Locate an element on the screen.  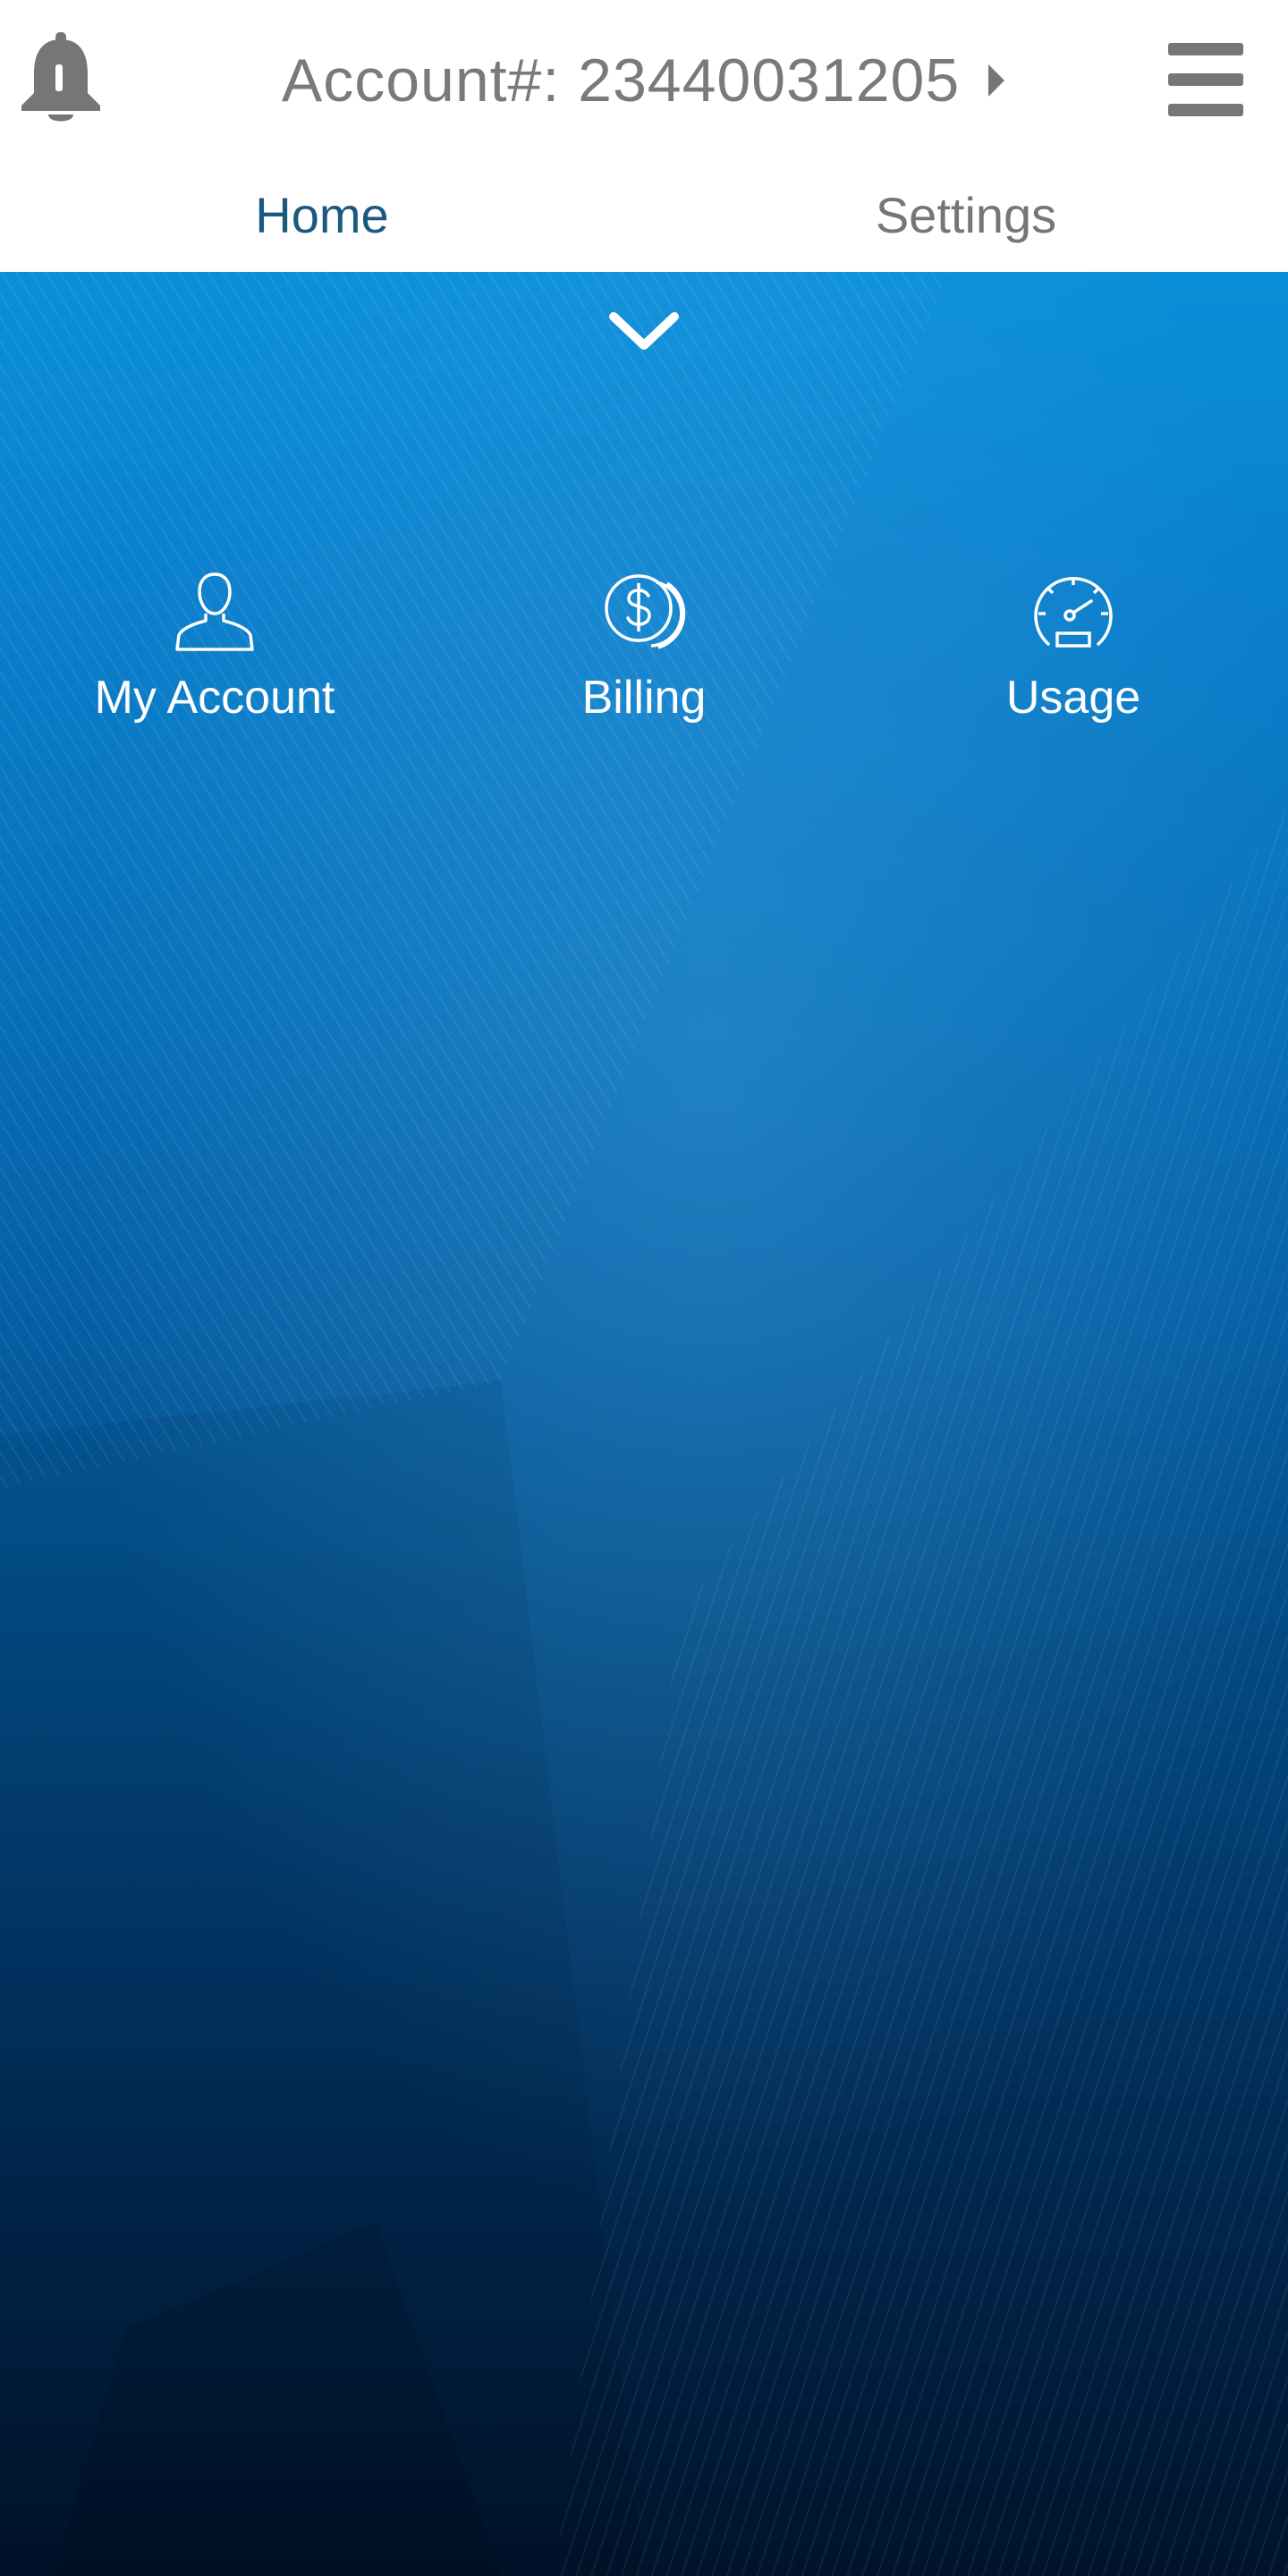
billing-label: Billing is located at coordinates (644, 698).